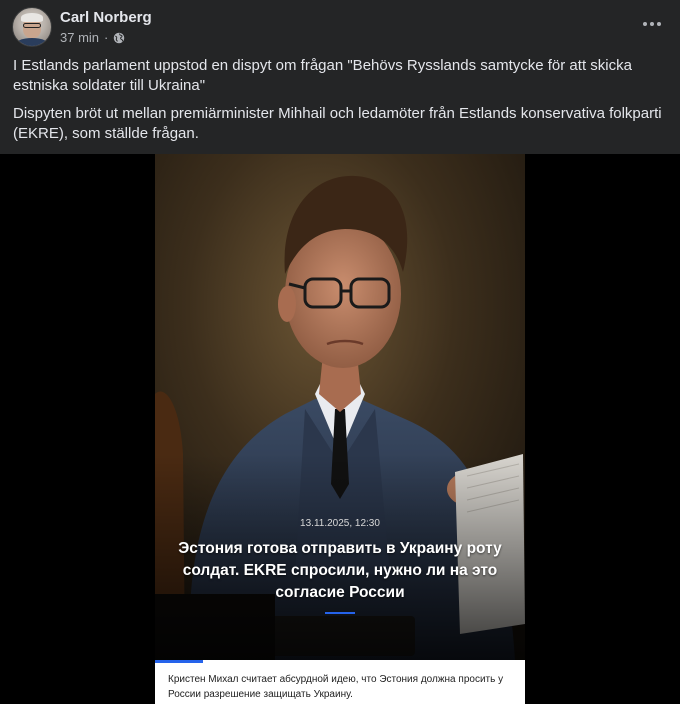 Image resolution: width=680 pixels, height=704 pixels. Describe the element at coordinates (179, 661) in the screenshot. I see `caption-accent-line` at that location.